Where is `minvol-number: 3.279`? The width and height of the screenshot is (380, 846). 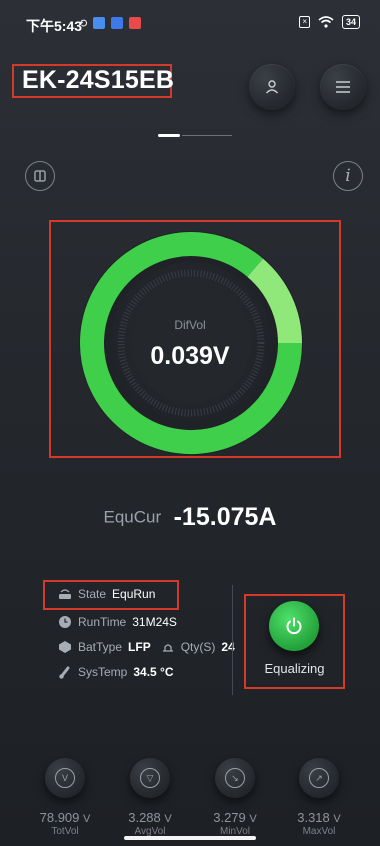 minvol-number: 3.279 is located at coordinates (229, 817).